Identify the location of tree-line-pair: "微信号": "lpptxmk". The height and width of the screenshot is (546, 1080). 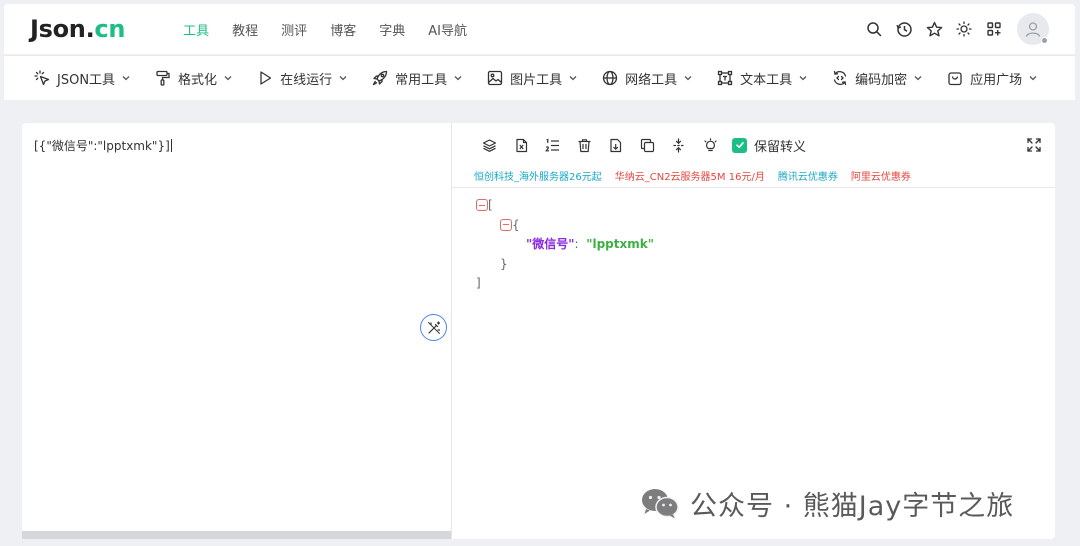
(565, 245).